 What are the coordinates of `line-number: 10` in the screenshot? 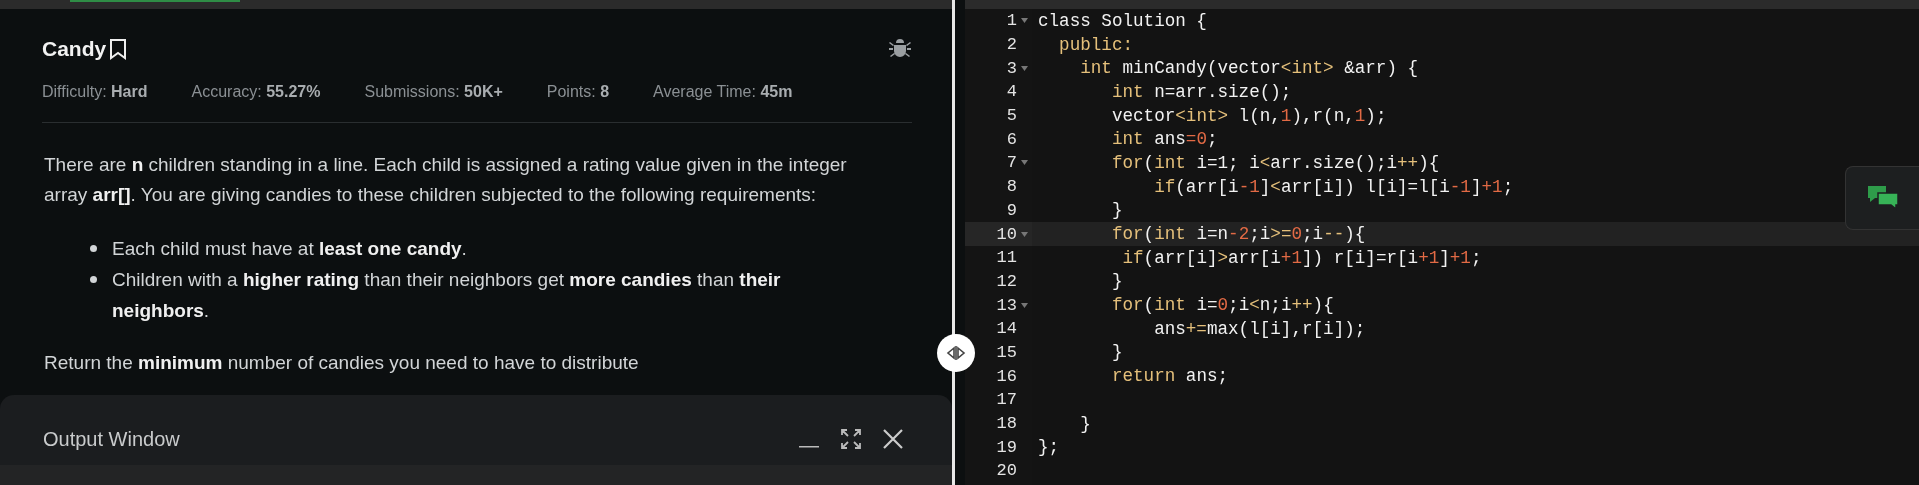 It's located at (1006, 234).